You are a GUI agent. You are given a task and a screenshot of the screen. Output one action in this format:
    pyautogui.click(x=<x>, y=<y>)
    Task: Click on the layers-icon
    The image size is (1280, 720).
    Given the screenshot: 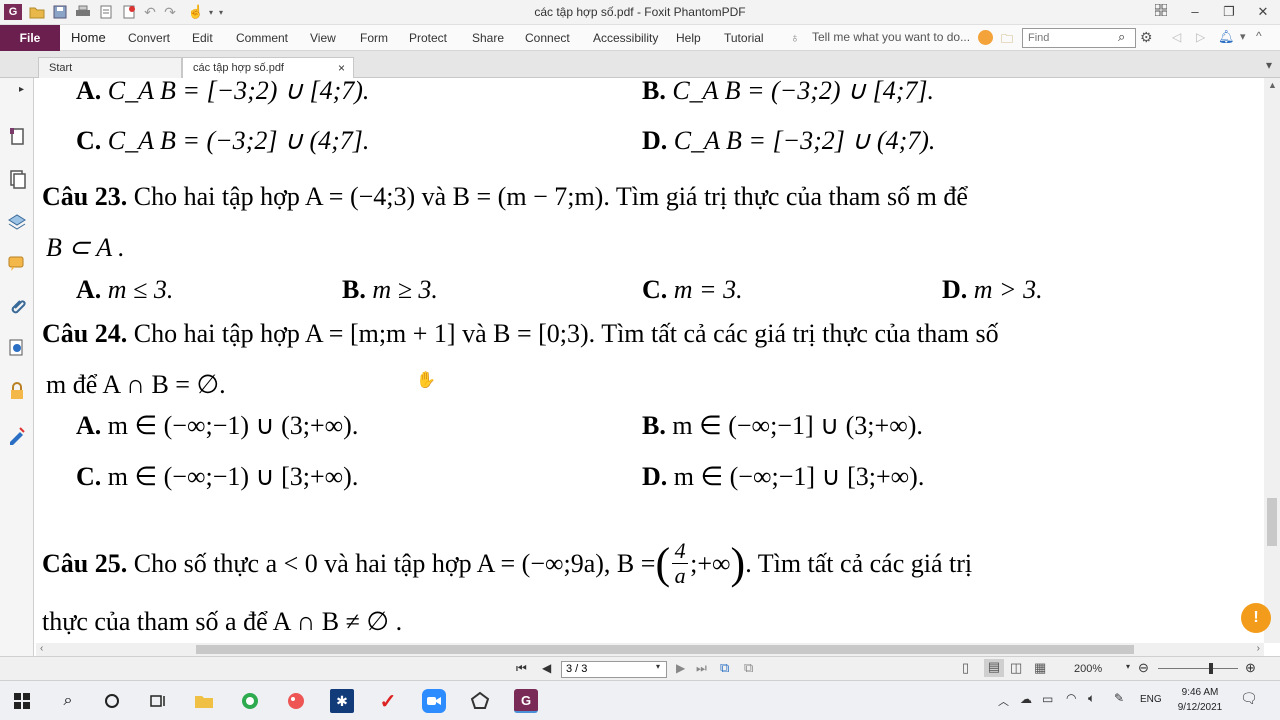 What is the action you would take?
    pyautogui.click(x=17, y=222)
    